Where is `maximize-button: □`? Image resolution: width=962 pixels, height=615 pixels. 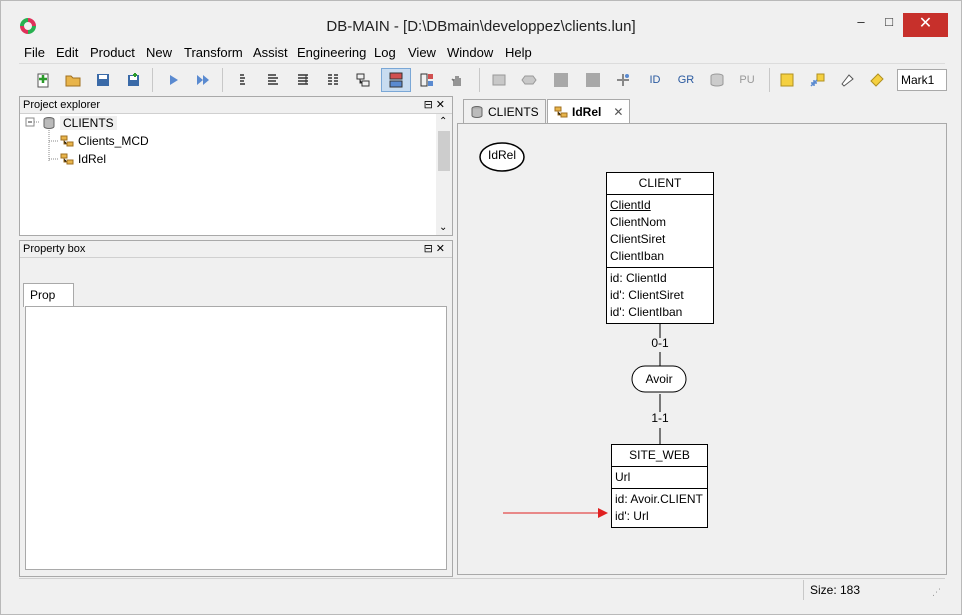
maximize-button: □ is located at coordinates (889, 22).